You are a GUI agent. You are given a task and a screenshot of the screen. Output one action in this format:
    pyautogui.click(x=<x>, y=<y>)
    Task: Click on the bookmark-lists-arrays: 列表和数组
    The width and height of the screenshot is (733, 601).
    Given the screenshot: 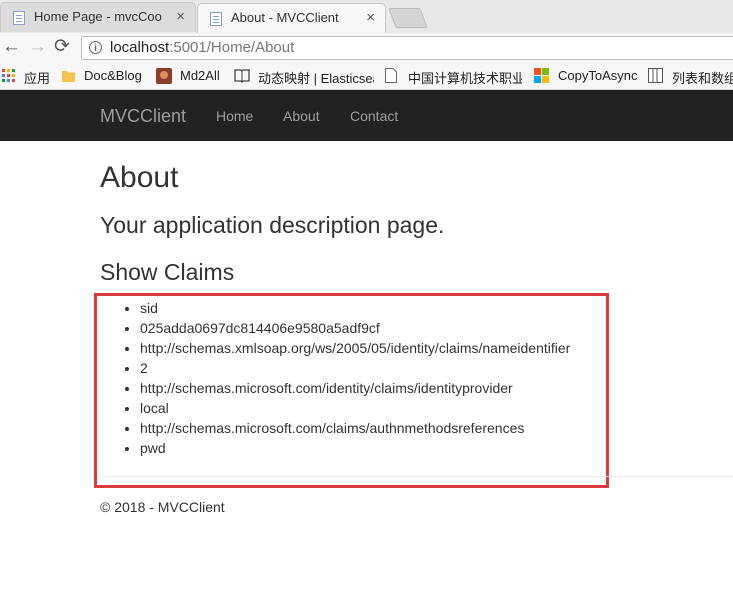 What is the action you would take?
    pyautogui.click(x=690, y=76)
    